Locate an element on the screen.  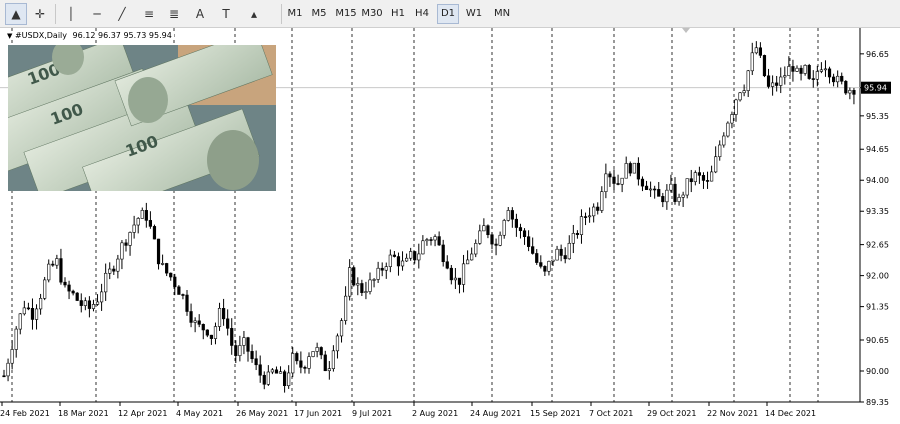
timeframe-m5: M5 is located at coordinates (319, 14).